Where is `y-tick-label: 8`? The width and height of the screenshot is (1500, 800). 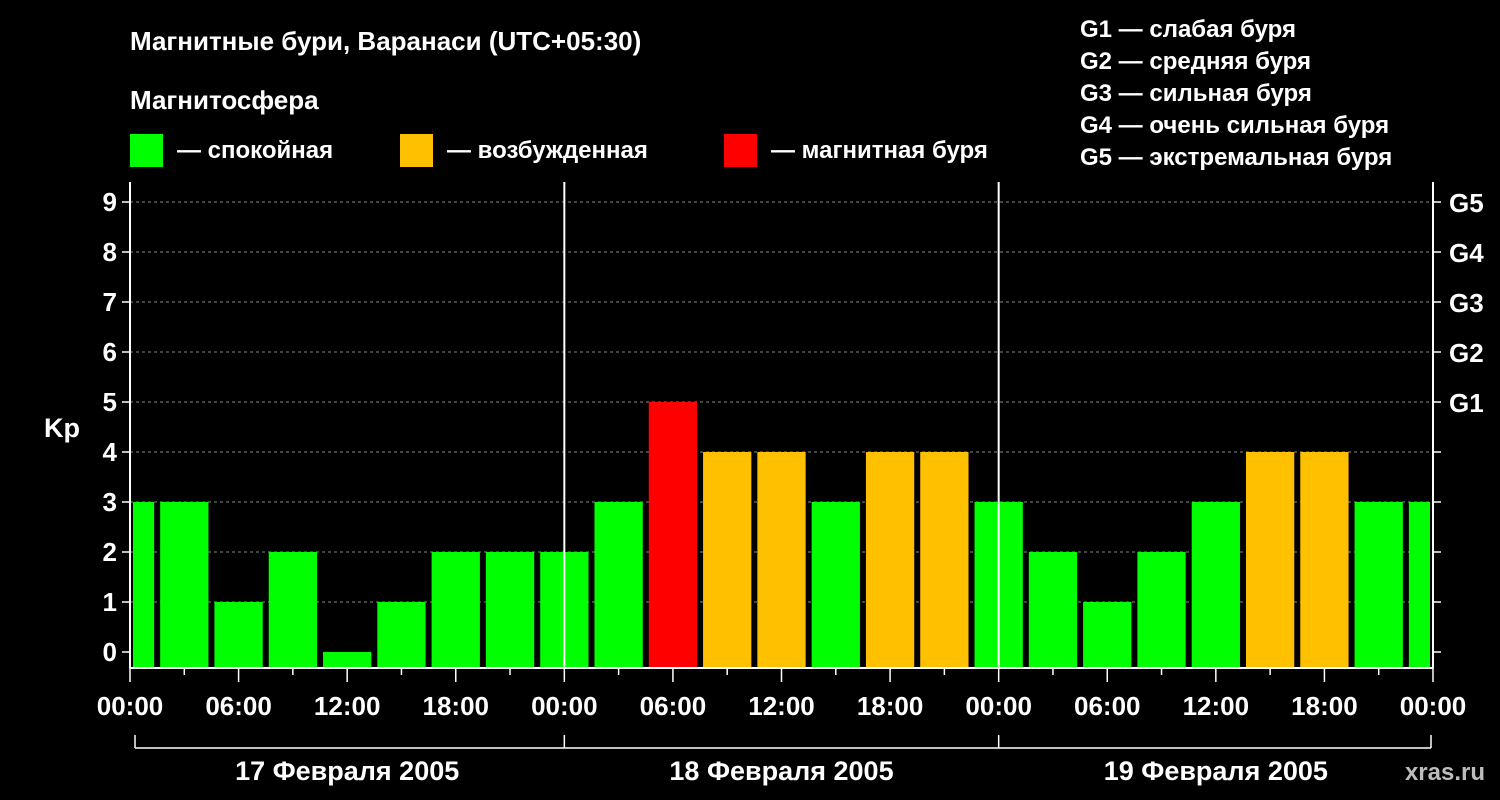
y-tick-label: 8 is located at coordinates (110, 252).